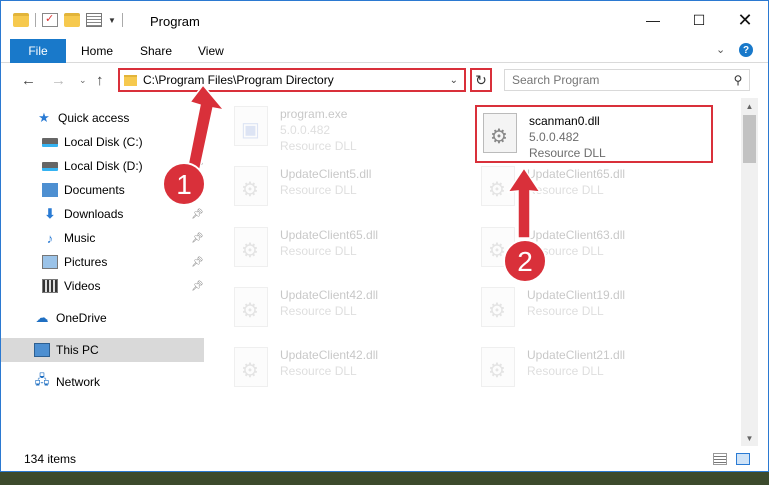  Describe the element at coordinates (749, 106) in the screenshot. I see `scroll-up-icon: ▲` at that location.